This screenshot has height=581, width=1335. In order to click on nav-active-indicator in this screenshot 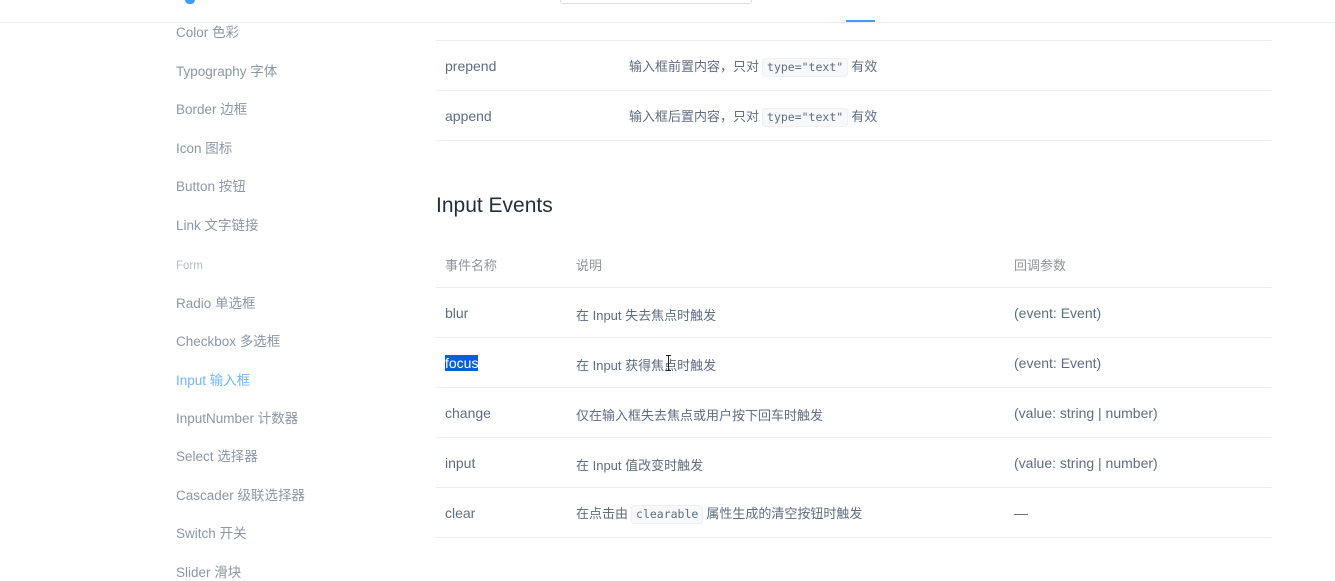, I will do `click(860, 21)`.